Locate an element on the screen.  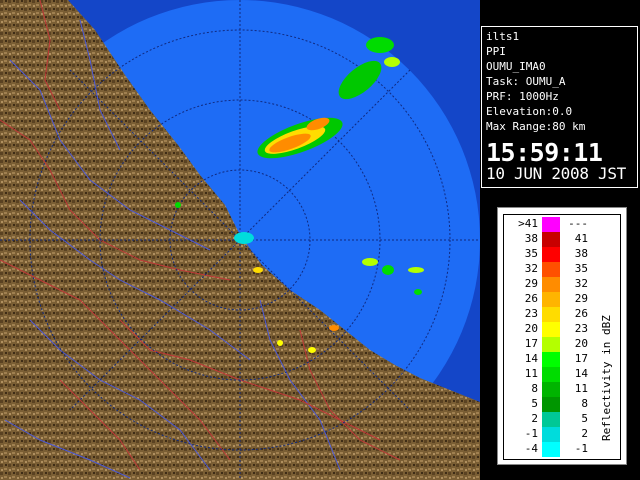
legend-lower-bound: 23 is located at coordinates (531, 313).